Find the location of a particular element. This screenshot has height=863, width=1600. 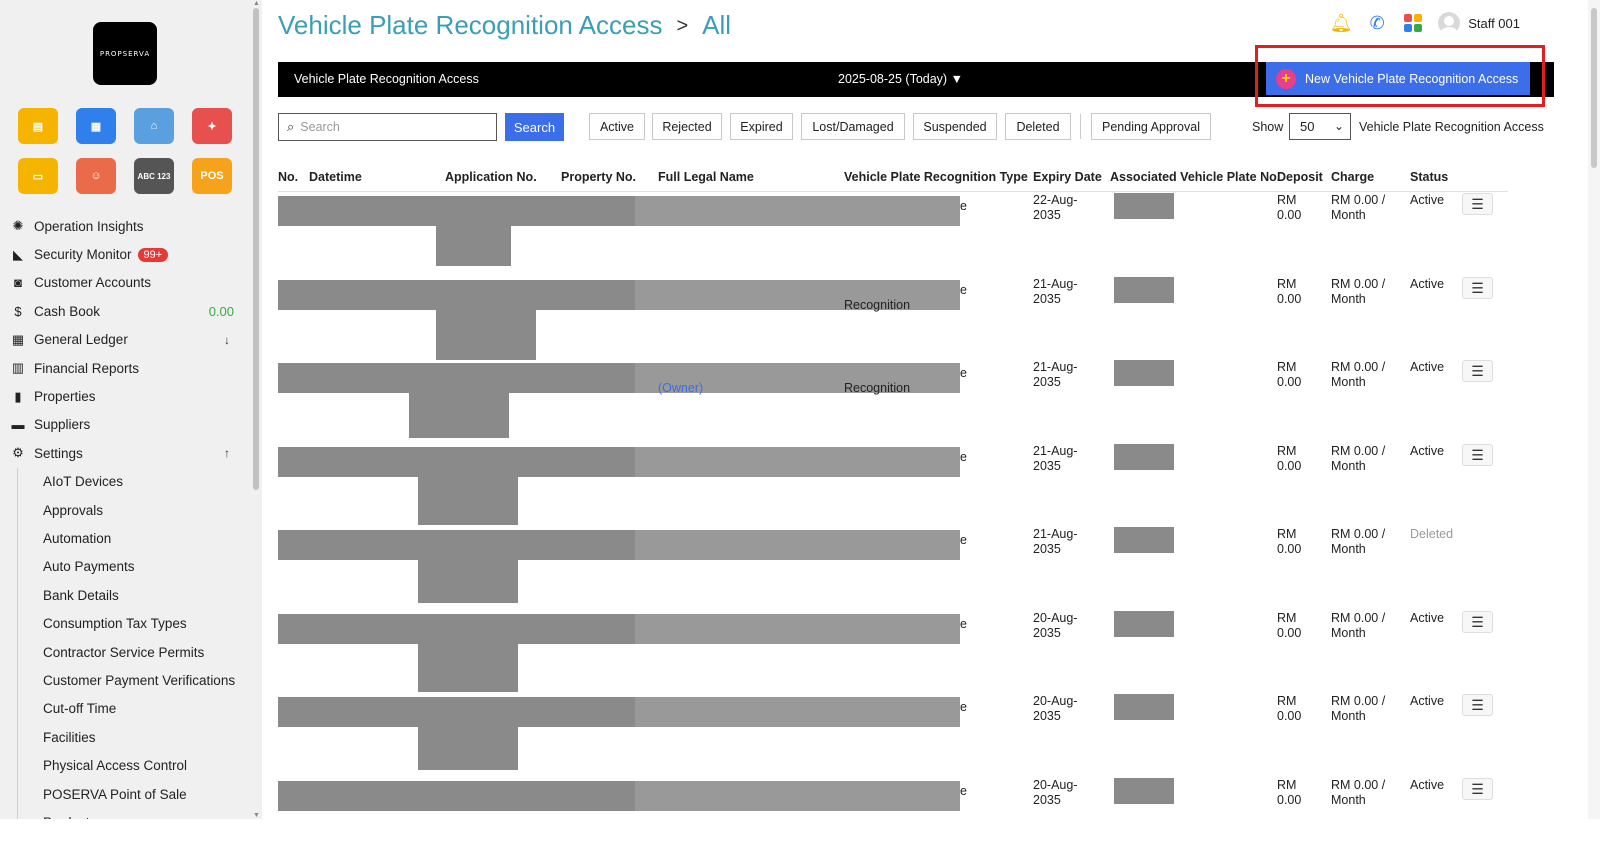

settings-item-cut-off-time: Cut-off Time is located at coordinates (134, 709).